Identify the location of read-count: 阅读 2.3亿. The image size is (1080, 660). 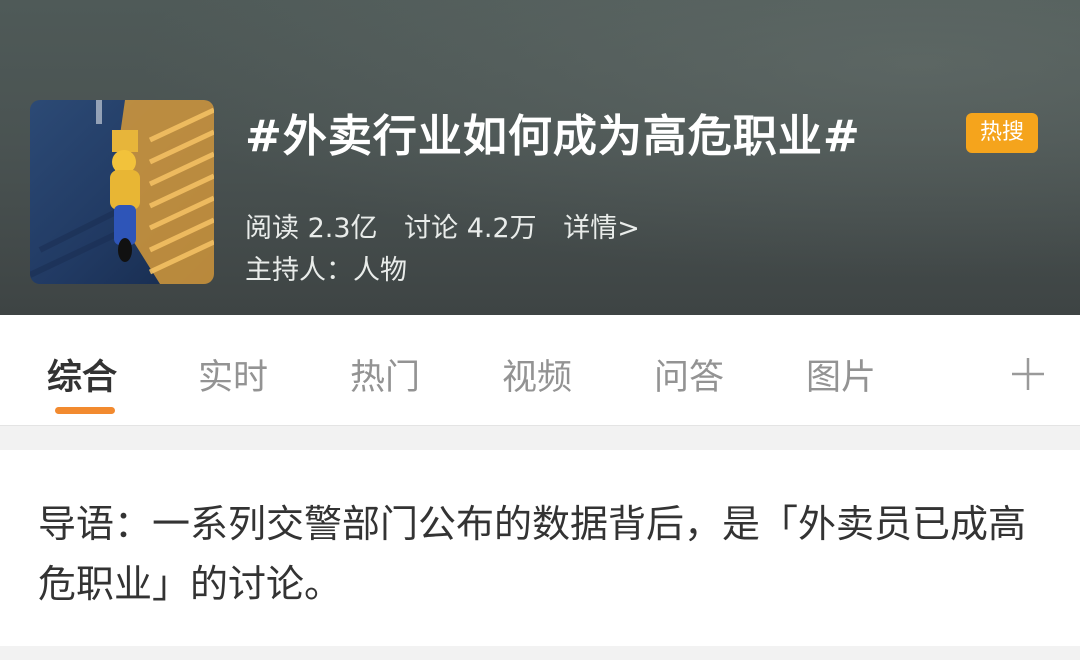
(311, 228).